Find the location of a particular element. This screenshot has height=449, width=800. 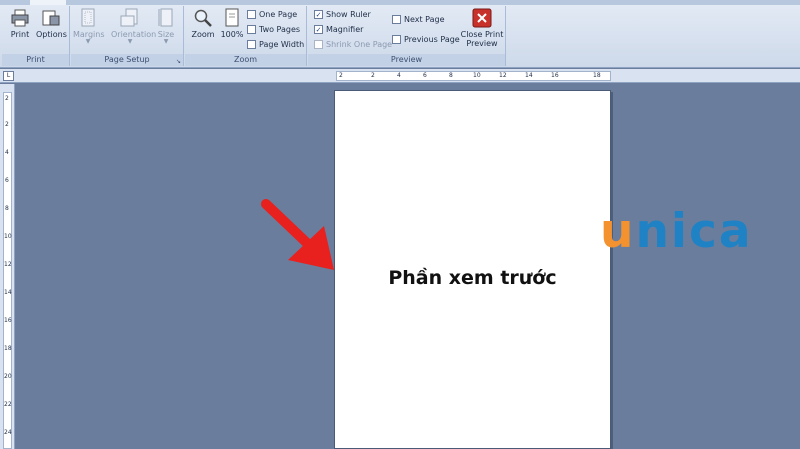

orientation-button: Orientation ▼ is located at coordinates (133, 29).